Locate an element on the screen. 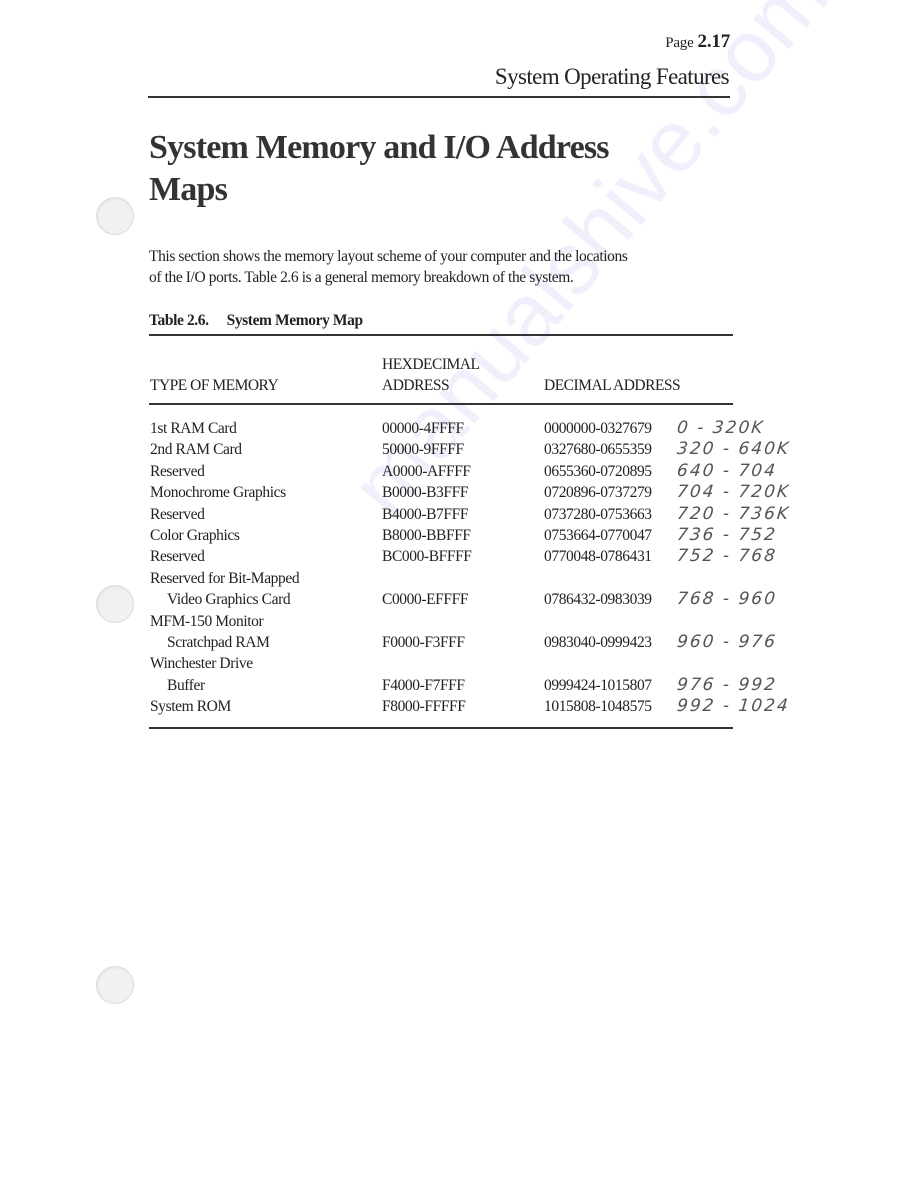  memory-type: Color Graphics is located at coordinates (195, 535).